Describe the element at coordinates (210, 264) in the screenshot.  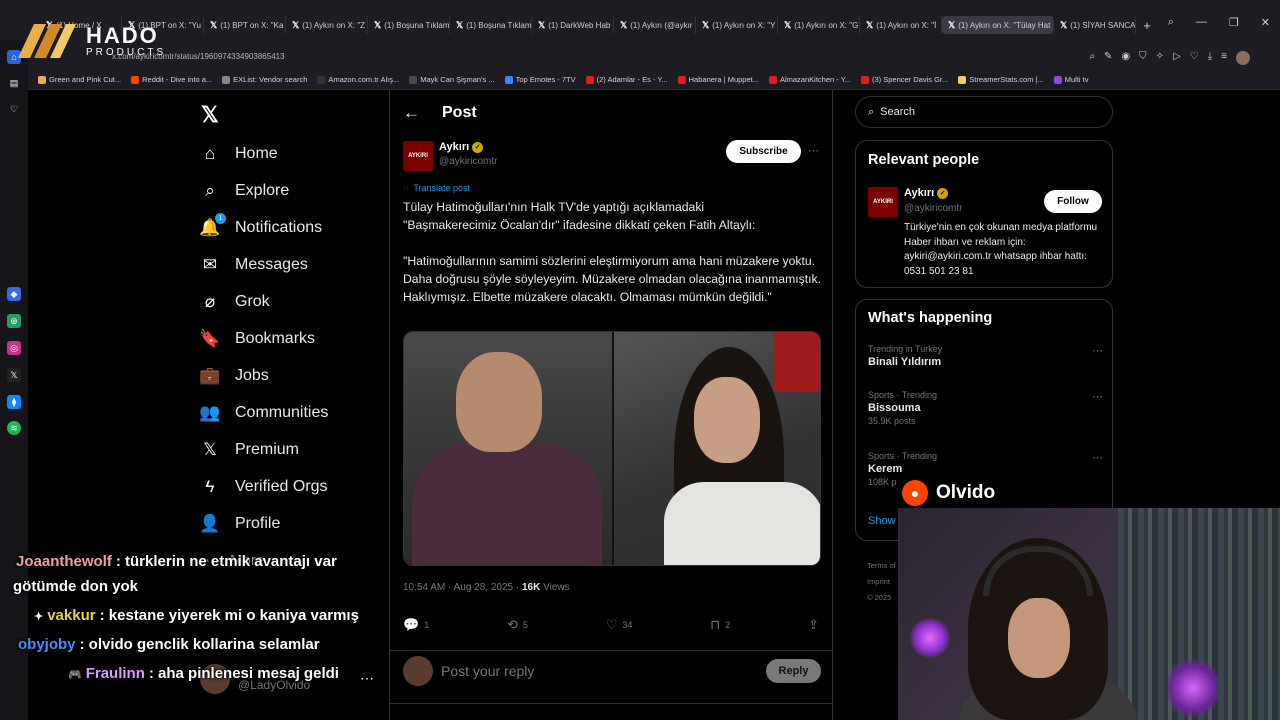
I see `mail-icon: ✉` at that location.